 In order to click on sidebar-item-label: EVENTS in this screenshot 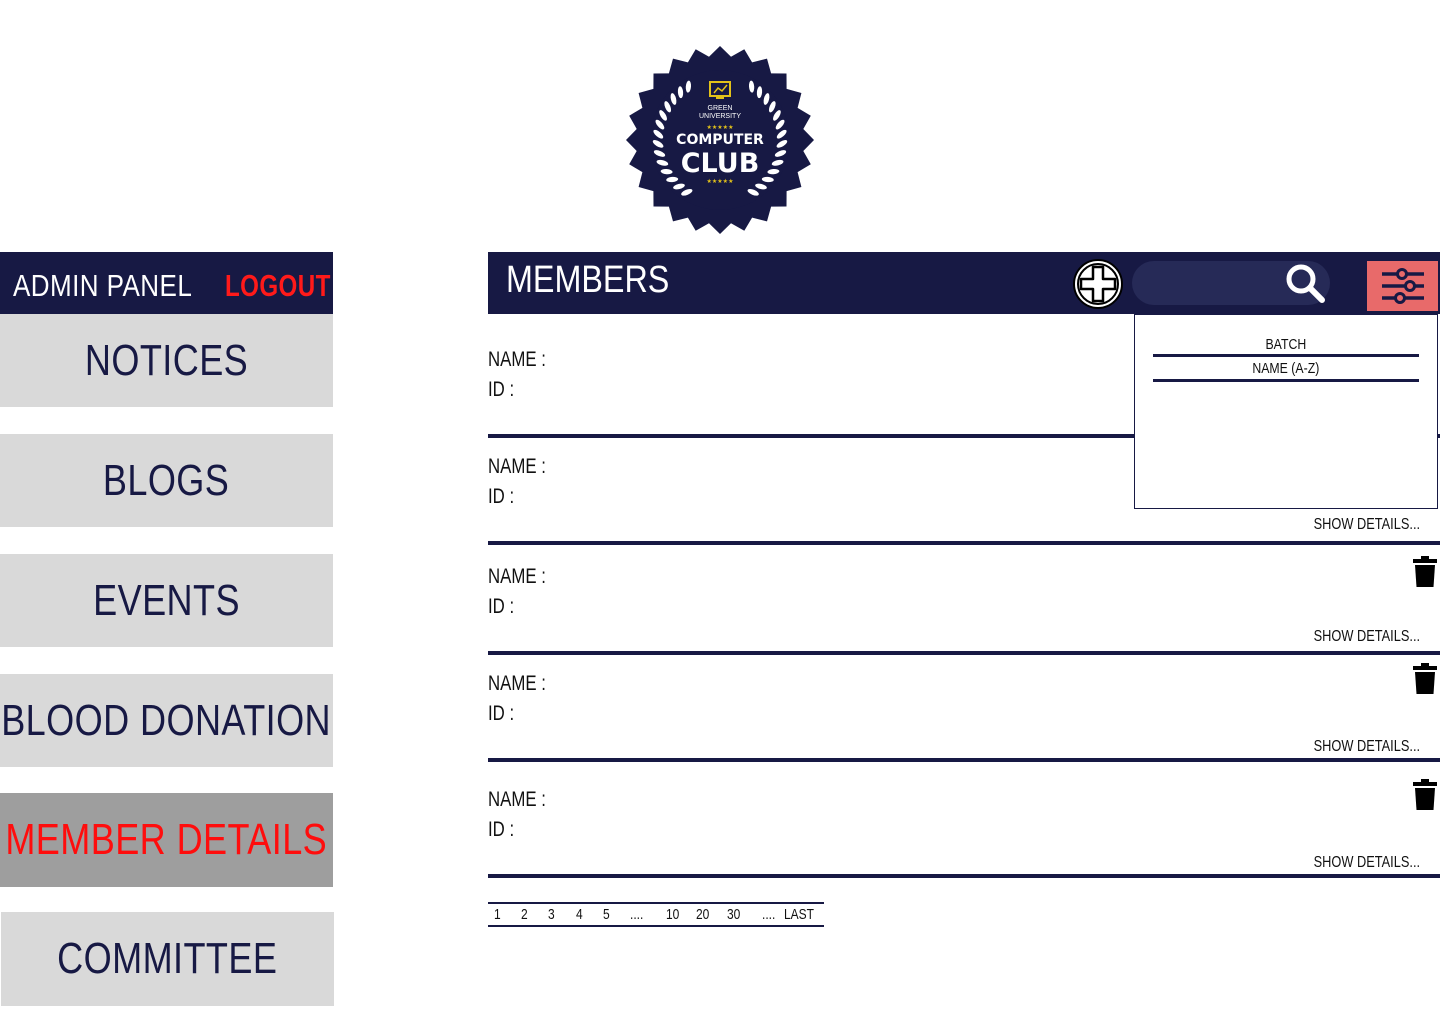, I will do `click(166, 600)`.